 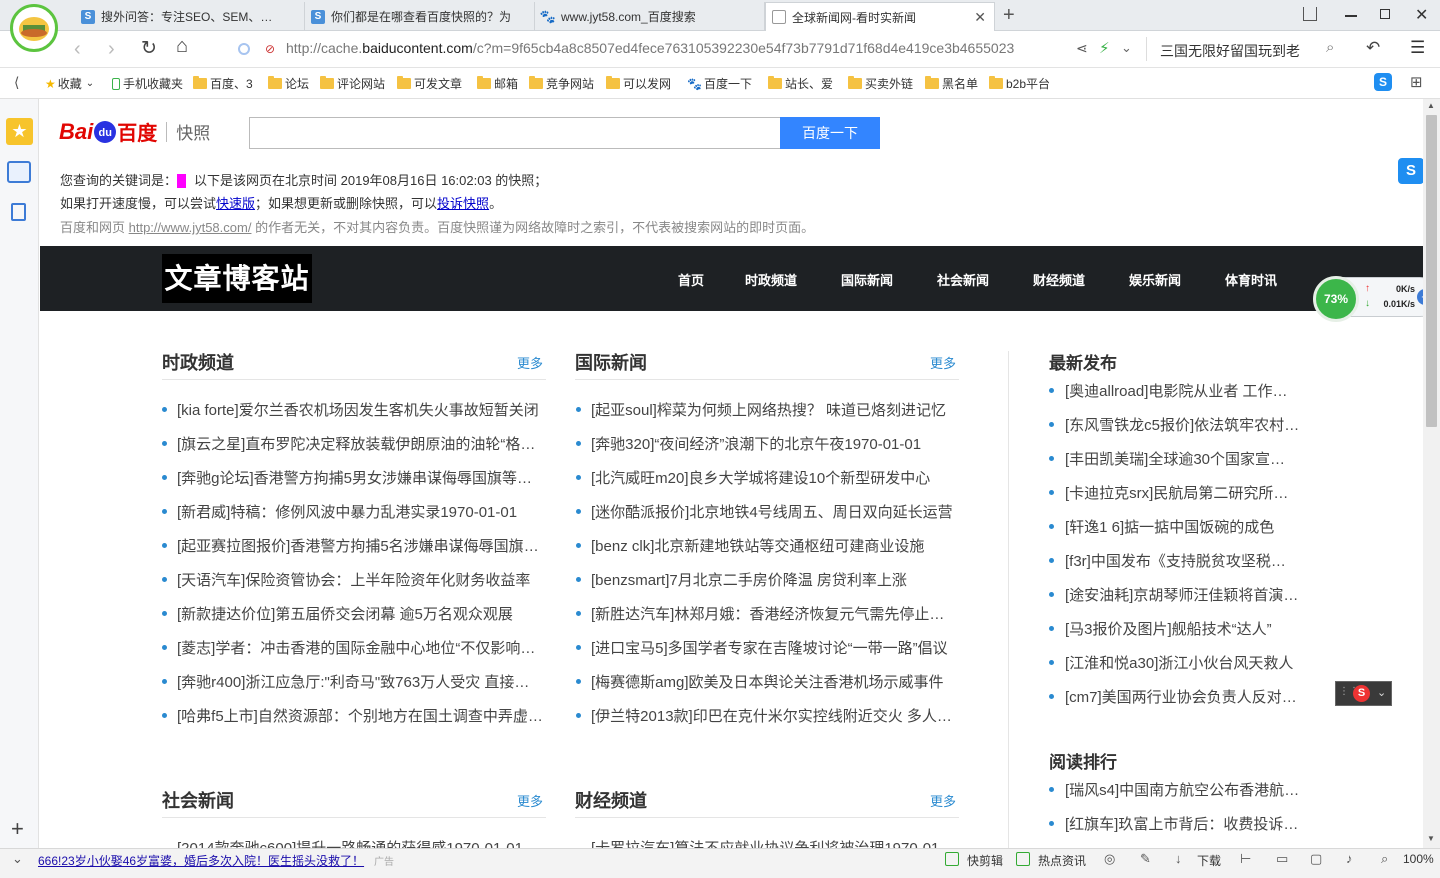 What do you see at coordinates (773, 681) in the screenshot?
I see `list-item: [梅赛德斯amg]欧美及日本舆论关注香港机场示威事件` at bounding box center [773, 681].